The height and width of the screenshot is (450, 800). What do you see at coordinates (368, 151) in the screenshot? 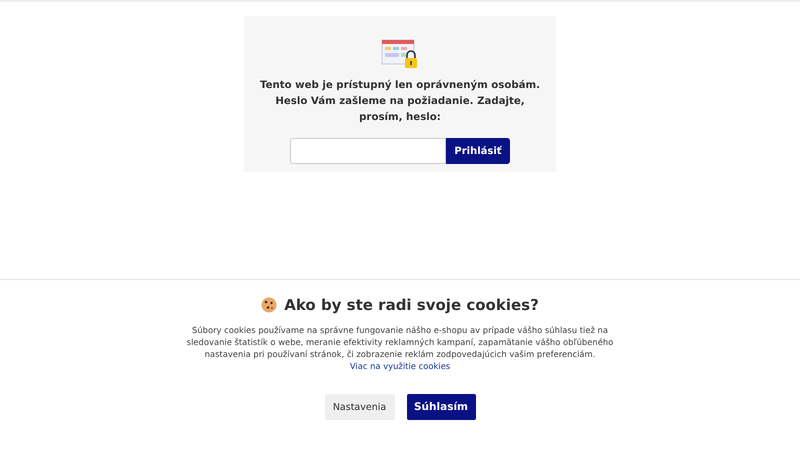
I see `password-field` at bounding box center [368, 151].